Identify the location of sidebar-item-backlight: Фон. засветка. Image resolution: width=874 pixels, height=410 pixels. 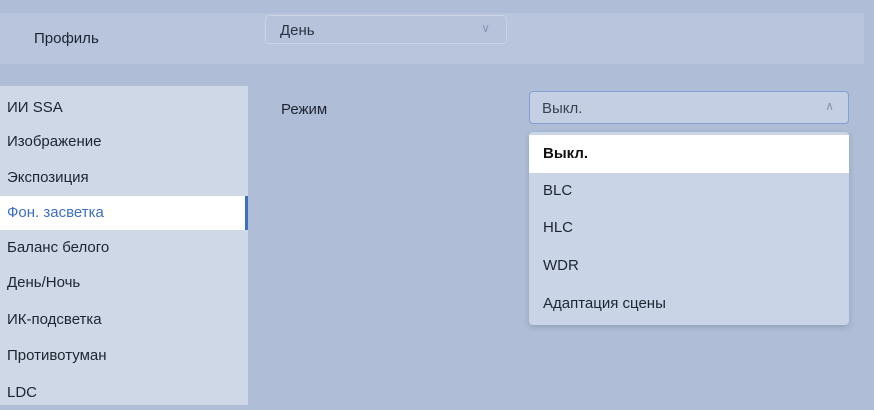
(124, 213).